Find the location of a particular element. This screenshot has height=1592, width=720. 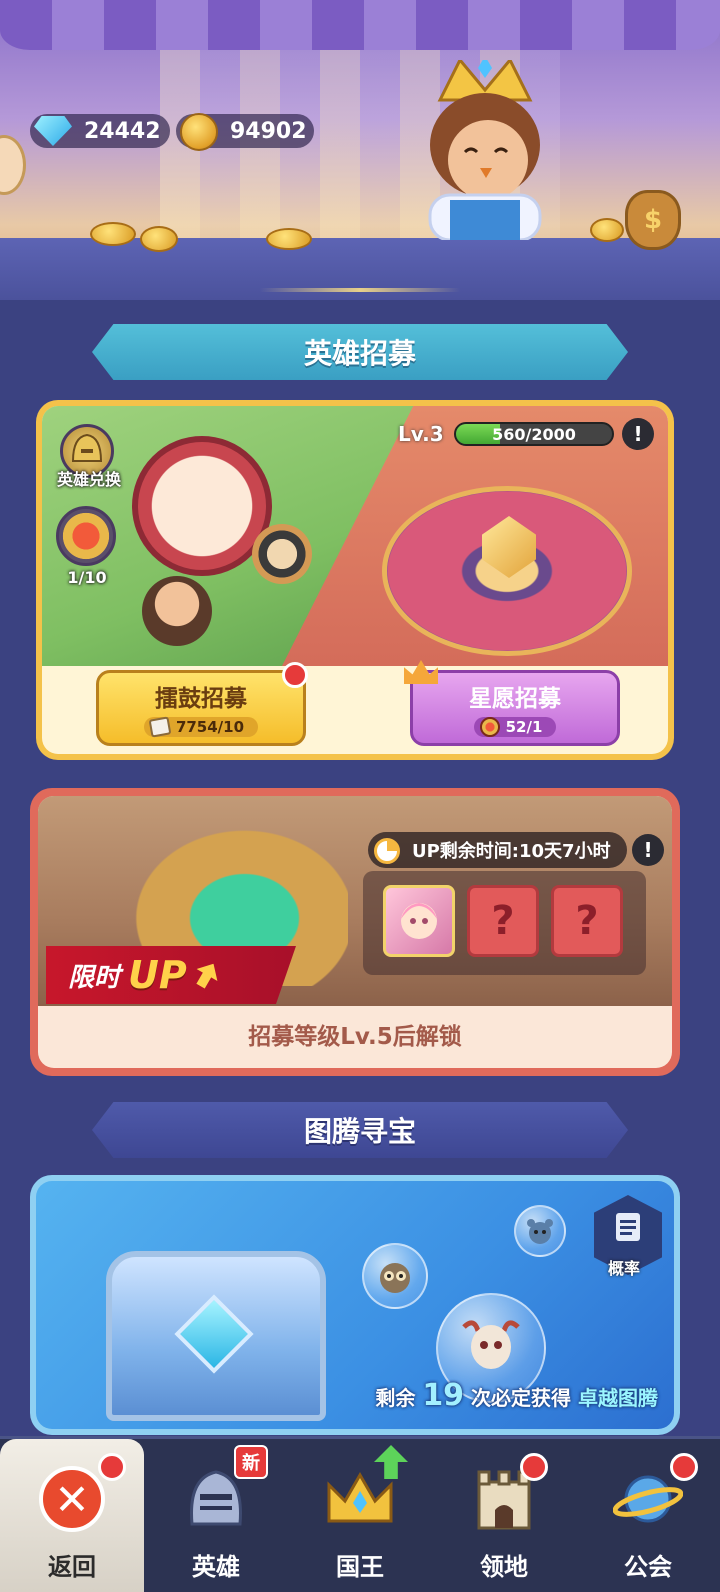

totem-card-inner: 概率 剩余 19 次必定获得 卓越图腾 is located at coordinates (355, 1305).